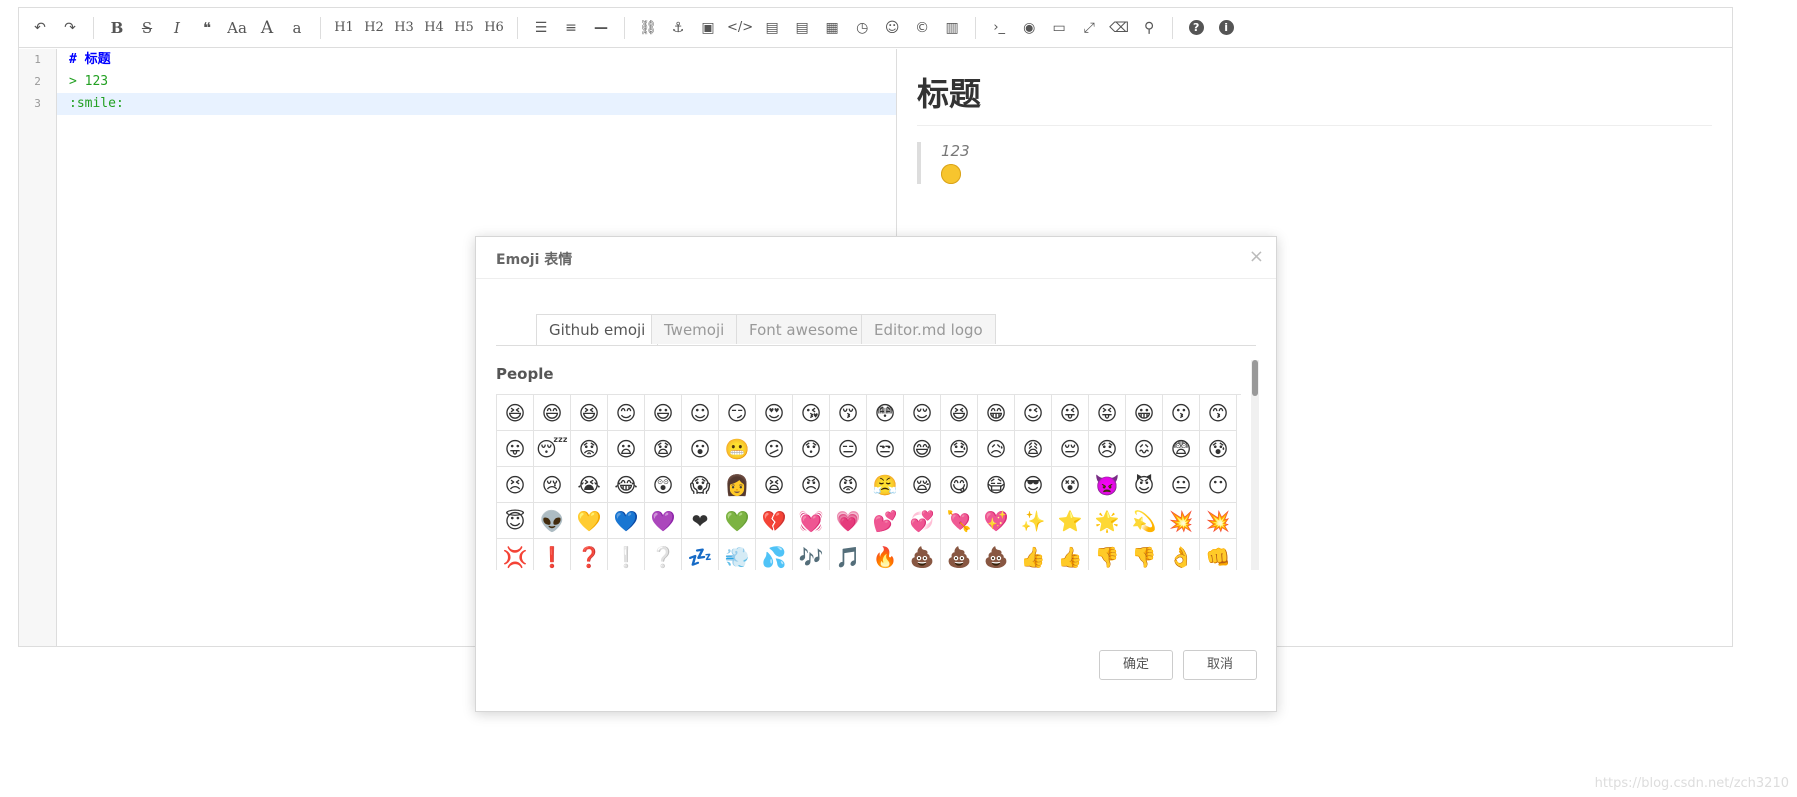  What do you see at coordinates (922, 28) in the screenshot?
I see `html-entities-icon: ©` at bounding box center [922, 28].